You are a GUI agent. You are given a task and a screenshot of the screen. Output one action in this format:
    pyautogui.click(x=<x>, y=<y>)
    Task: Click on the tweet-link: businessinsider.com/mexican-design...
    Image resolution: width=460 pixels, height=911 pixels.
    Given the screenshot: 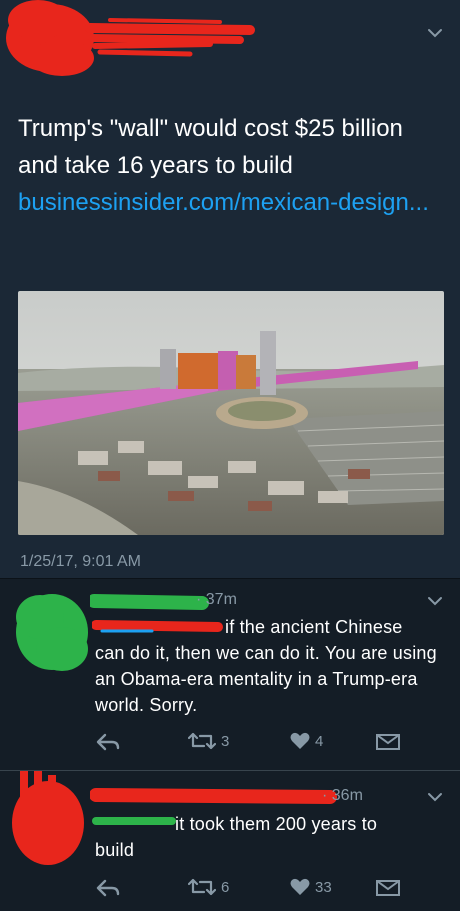 What is the action you would take?
    pyautogui.click(x=228, y=202)
    